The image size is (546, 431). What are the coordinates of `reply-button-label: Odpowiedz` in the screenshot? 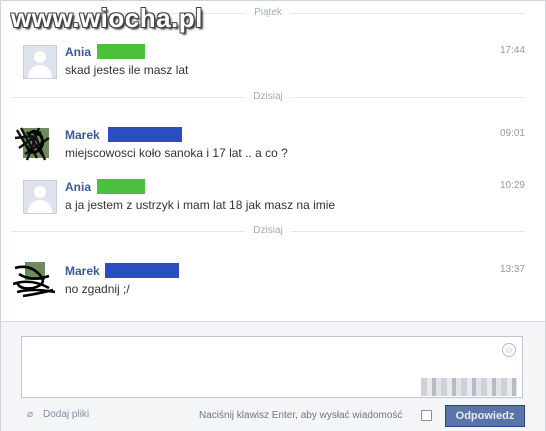 It's located at (485, 416).